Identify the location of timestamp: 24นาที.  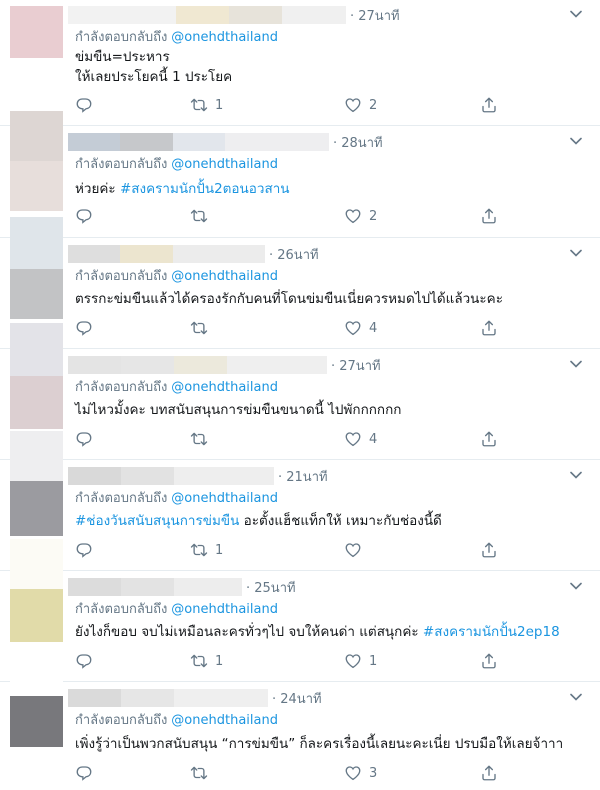
(296, 698).